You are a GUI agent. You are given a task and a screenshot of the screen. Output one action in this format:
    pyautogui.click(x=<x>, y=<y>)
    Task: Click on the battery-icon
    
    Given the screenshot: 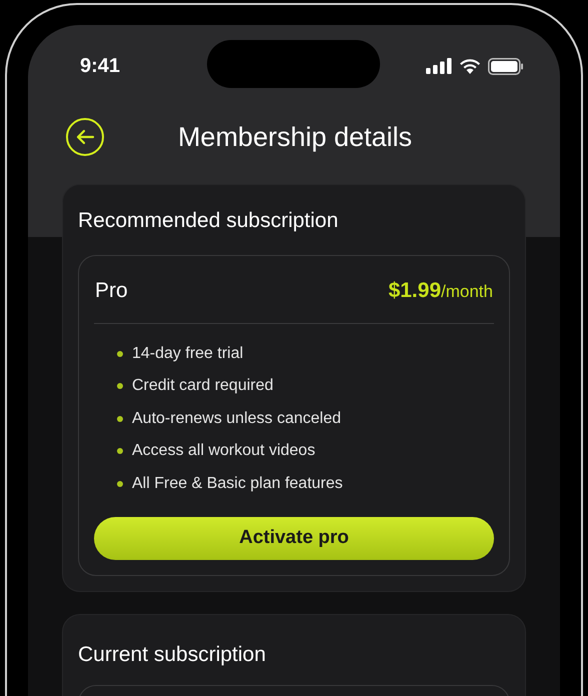 What is the action you would take?
    pyautogui.click(x=506, y=66)
    